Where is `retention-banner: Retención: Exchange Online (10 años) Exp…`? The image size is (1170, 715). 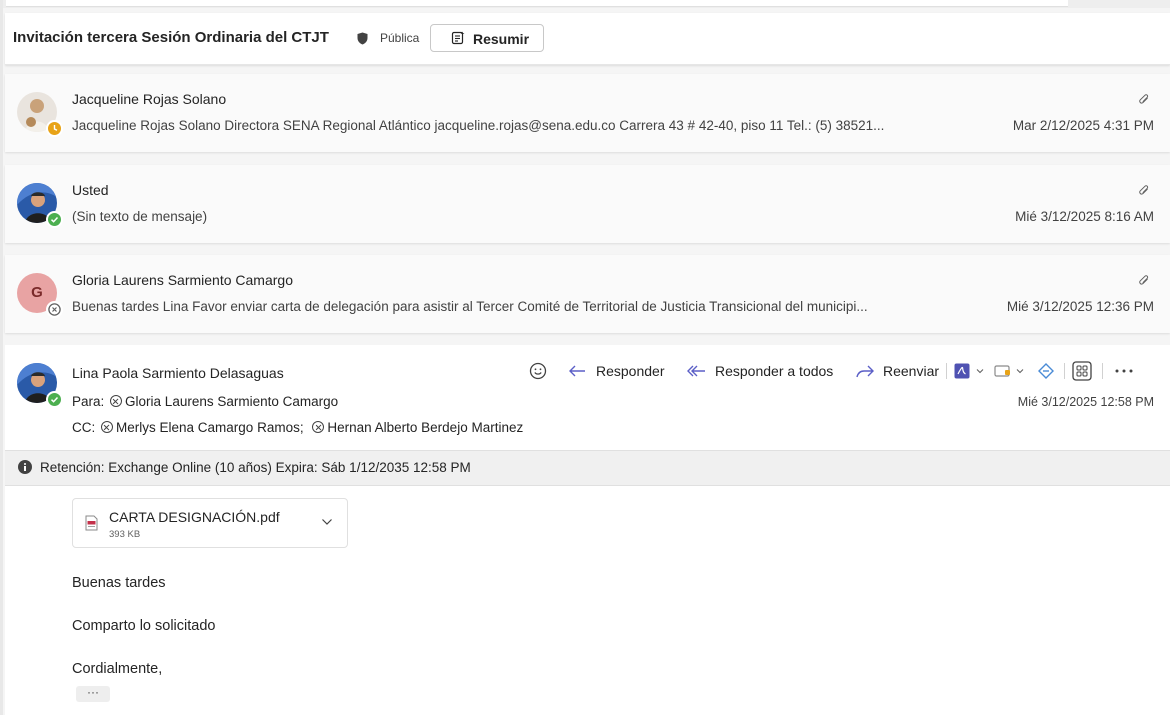 retention-banner: Retención: Exchange Online (10 años) Exp… is located at coordinates (587, 468).